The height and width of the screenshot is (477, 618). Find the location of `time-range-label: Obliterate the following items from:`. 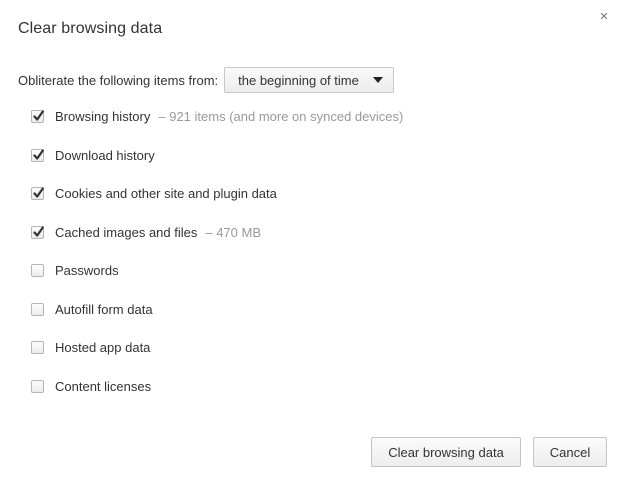

time-range-label: Obliterate the following items from: is located at coordinates (118, 80).